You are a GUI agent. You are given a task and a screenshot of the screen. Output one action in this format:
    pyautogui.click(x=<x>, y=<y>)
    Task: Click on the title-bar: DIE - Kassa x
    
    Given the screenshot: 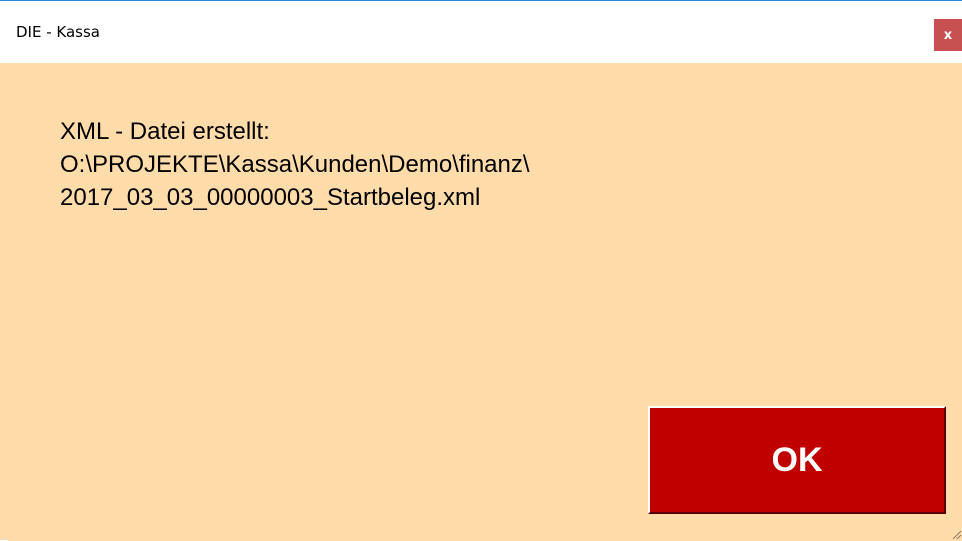 What is the action you would take?
    pyautogui.click(x=481, y=32)
    